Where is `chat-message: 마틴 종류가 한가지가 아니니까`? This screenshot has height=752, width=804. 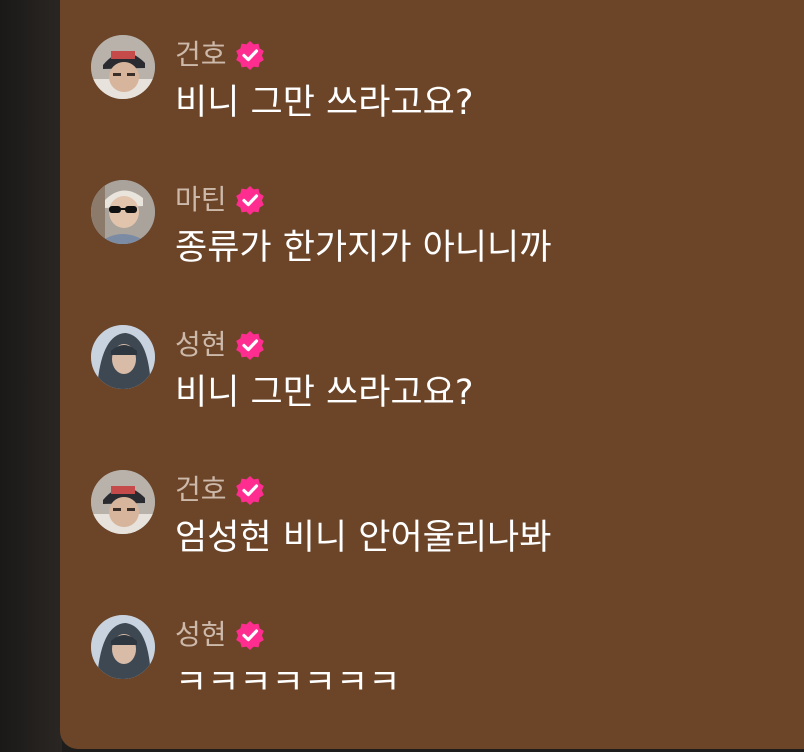
chat-message: 마틴 종류가 한가지가 아니니까 is located at coordinates (441, 240).